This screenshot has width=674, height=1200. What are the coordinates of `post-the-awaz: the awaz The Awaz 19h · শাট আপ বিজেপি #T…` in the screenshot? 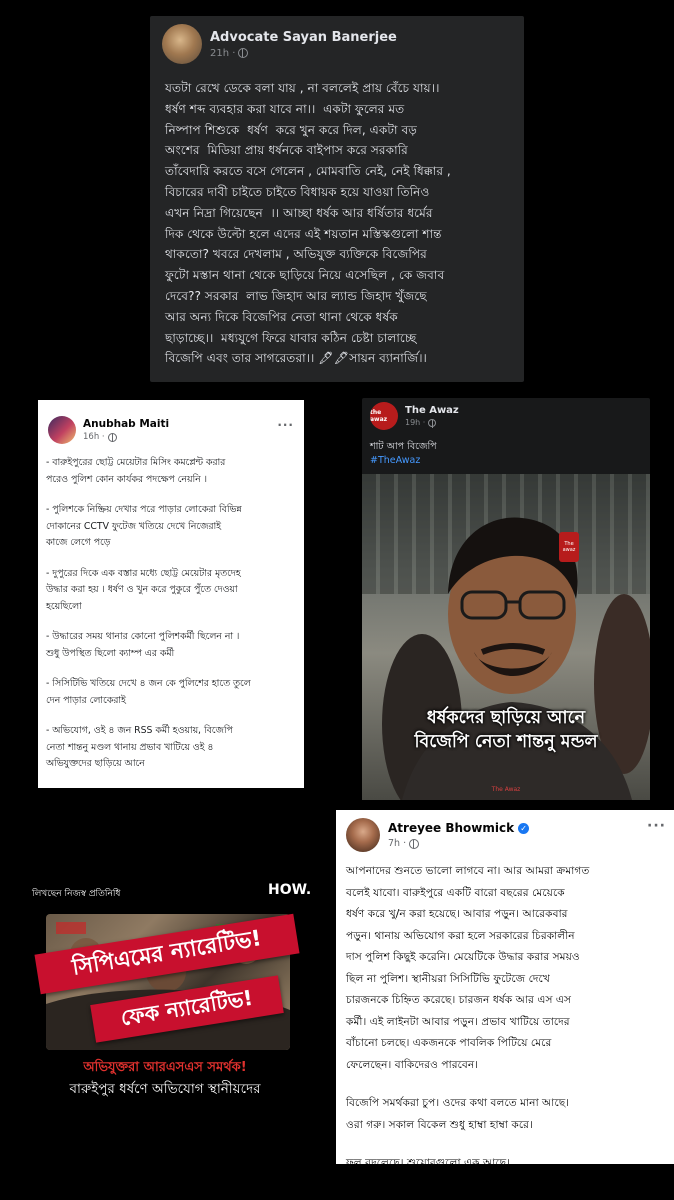 It's located at (506, 599).